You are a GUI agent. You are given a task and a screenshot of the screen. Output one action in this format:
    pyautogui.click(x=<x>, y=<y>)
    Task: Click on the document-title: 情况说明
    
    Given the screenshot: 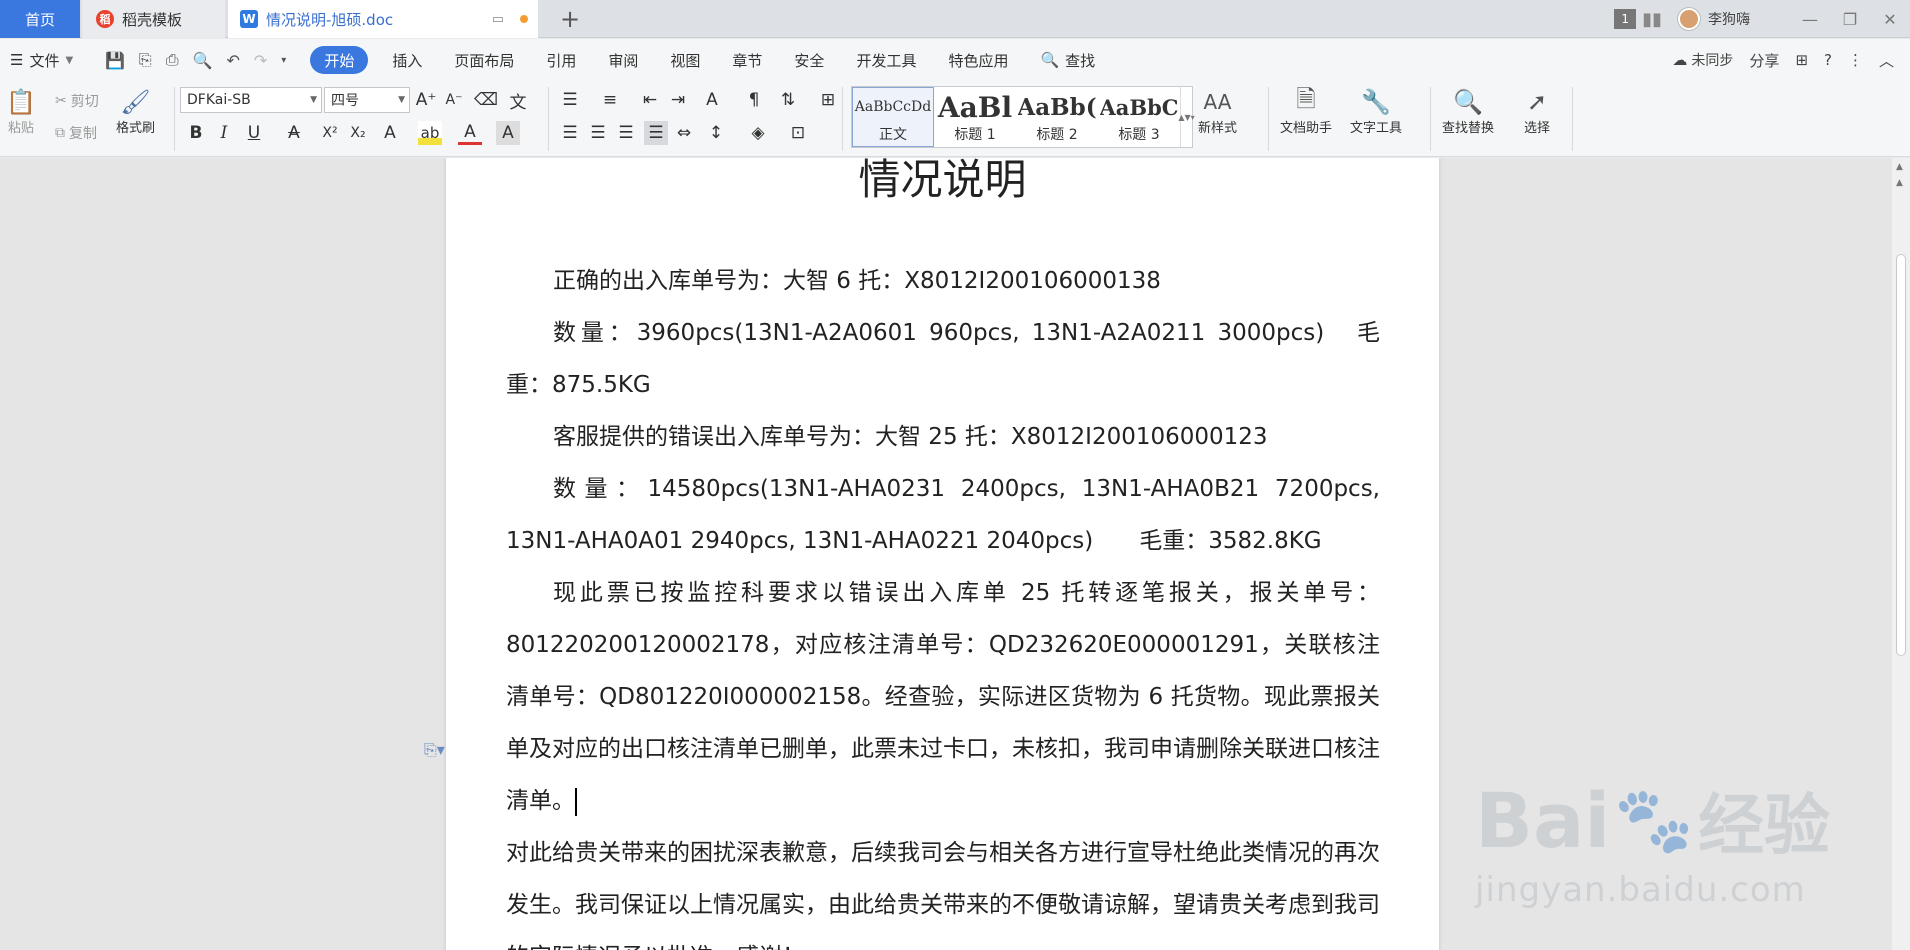 What is the action you would take?
    pyautogui.click(x=942, y=184)
    